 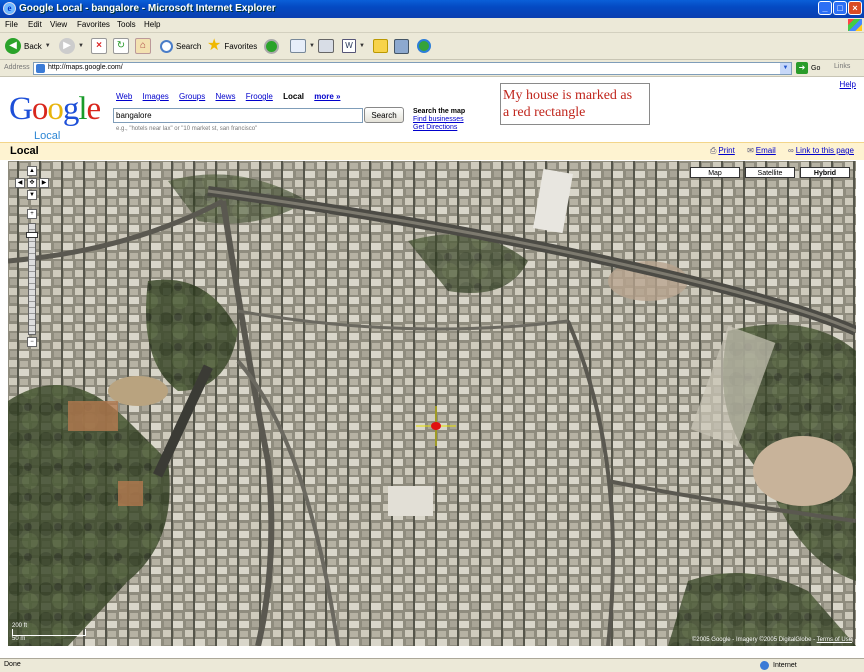 What do you see at coordinates (55, 116) in the screenshot?
I see `google-local-logo: Google Local` at bounding box center [55, 116].